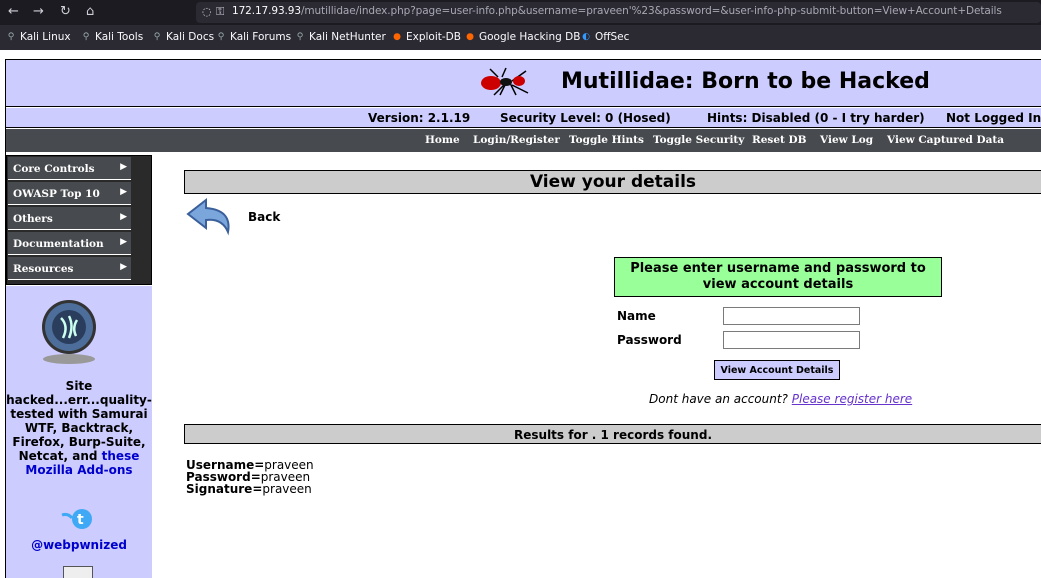  I want to click on bookmark-offsec: ◐ OffSec, so click(605, 37).